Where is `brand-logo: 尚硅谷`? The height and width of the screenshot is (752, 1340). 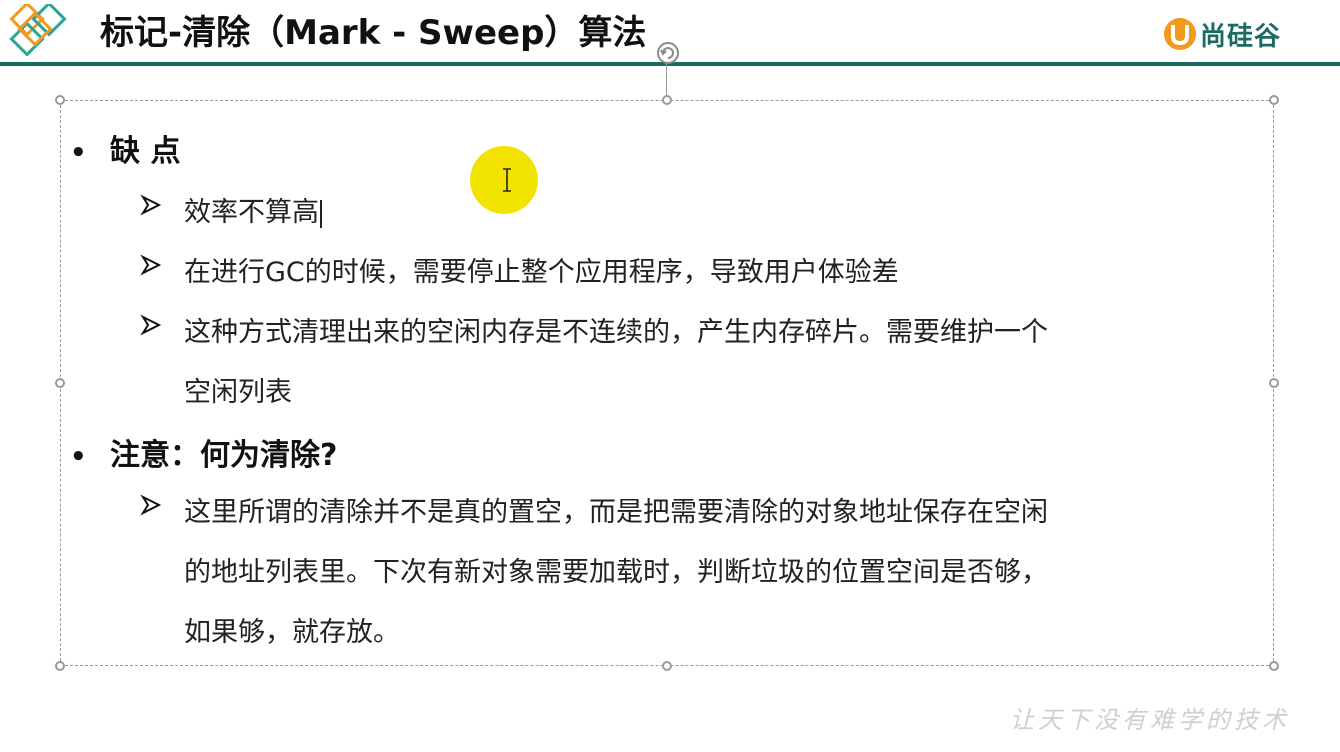
brand-logo: 尚硅谷 is located at coordinates (1221, 34).